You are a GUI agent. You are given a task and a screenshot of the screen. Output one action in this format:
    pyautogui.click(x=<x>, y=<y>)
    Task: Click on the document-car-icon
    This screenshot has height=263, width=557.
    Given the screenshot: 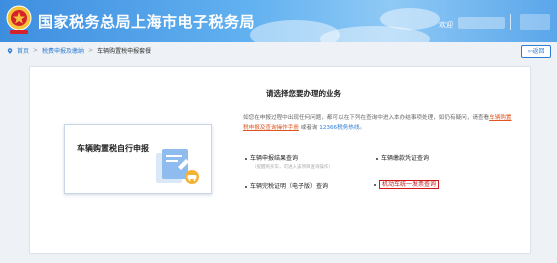 What is the action you would take?
    pyautogui.click(x=177, y=166)
    